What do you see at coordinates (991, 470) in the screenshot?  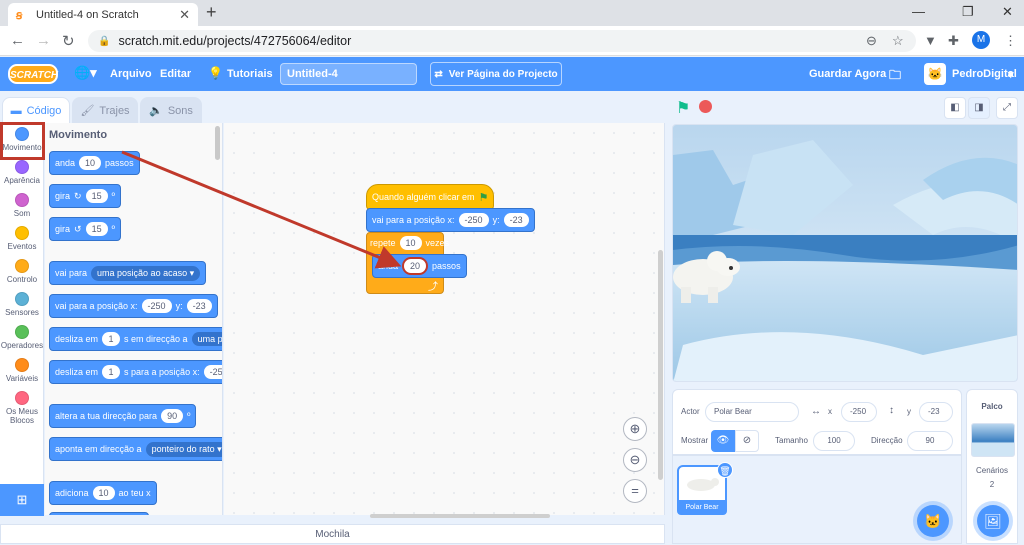 I see `backdrops-label: Cenários` at bounding box center [991, 470].